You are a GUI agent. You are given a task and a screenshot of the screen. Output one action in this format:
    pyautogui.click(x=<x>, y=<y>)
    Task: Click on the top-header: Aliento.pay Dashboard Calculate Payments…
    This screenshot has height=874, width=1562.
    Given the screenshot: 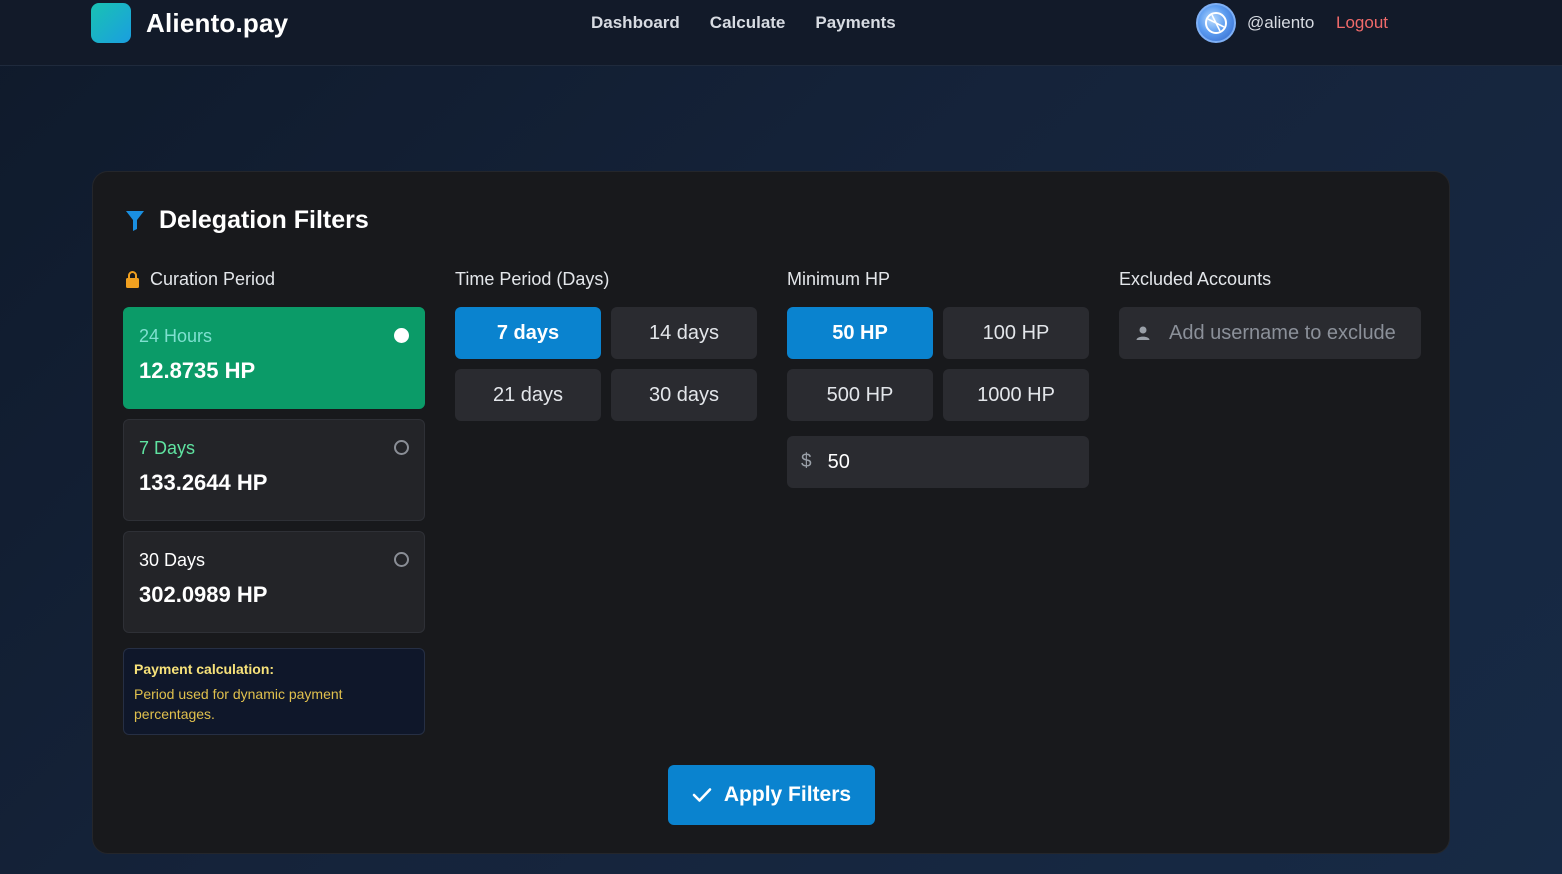 What is the action you would take?
    pyautogui.click(x=781, y=33)
    